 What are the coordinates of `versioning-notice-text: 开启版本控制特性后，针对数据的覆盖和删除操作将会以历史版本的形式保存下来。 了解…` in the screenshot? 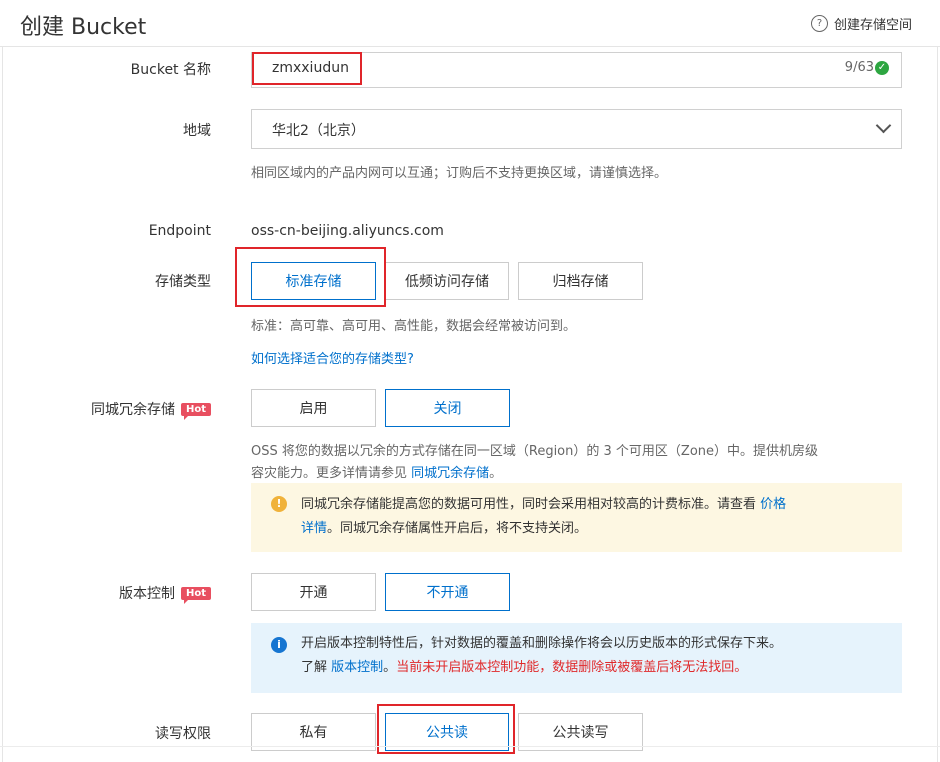 It's located at (591, 656).